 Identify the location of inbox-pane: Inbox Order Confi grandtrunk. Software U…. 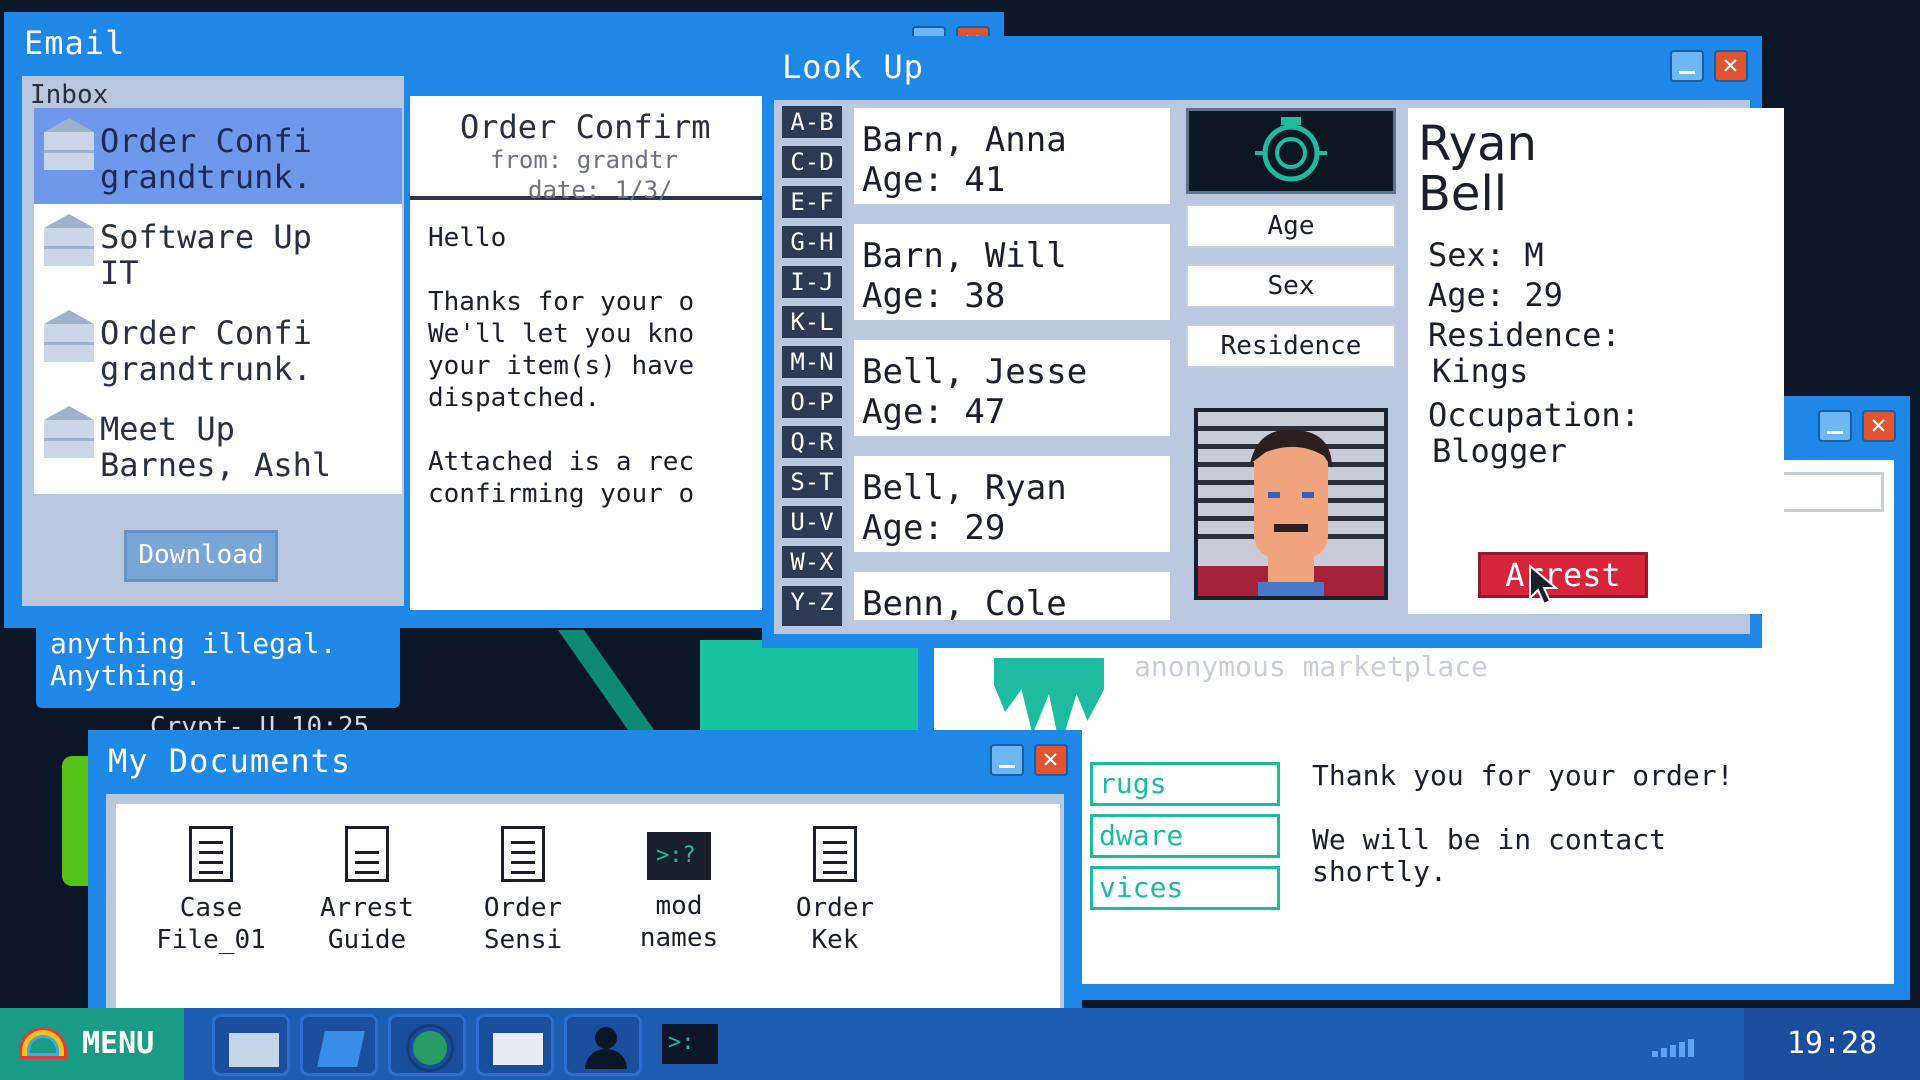
(213, 341).